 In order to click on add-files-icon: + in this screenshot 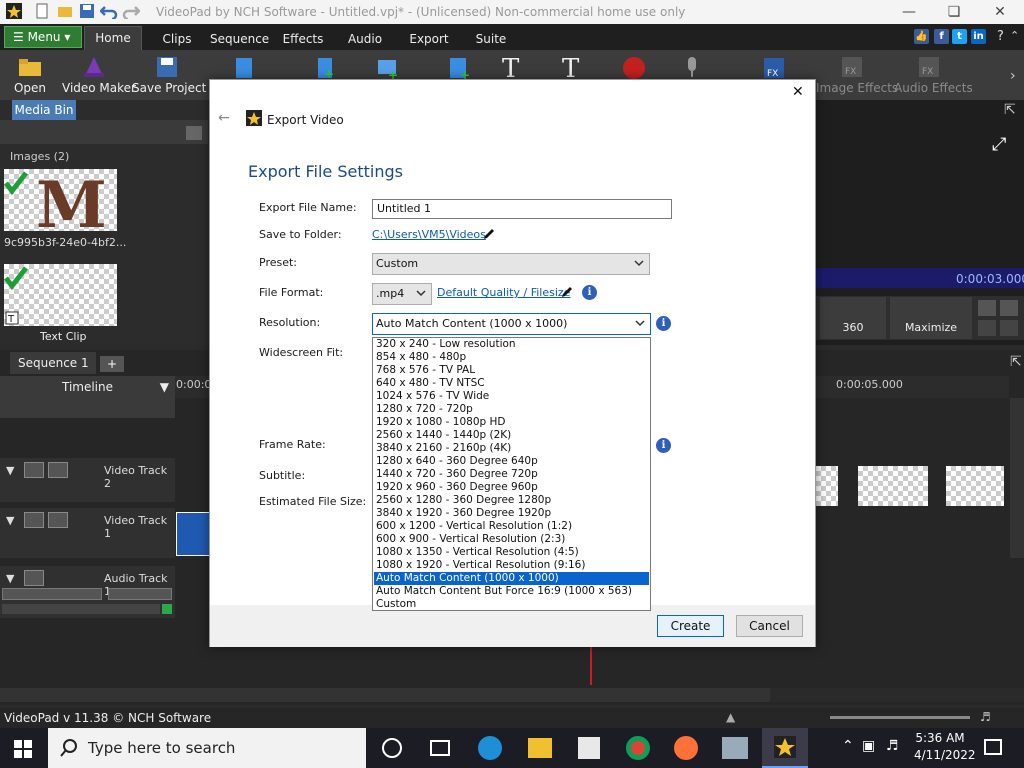, I will do `click(326, 68)`.